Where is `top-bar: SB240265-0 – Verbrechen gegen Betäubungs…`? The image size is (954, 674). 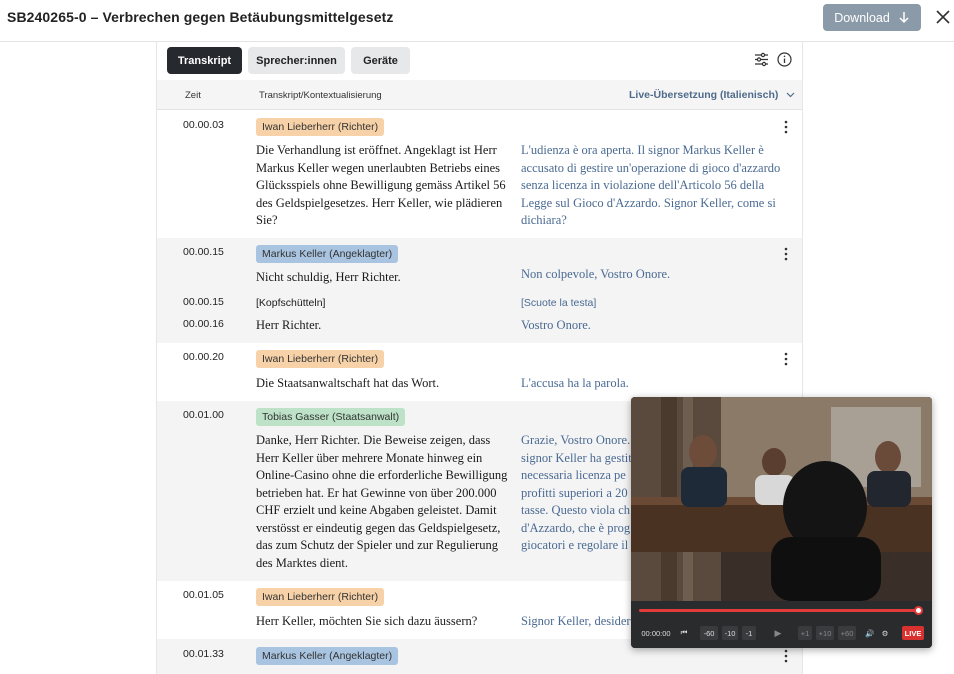 top-bar: SB240265-0 – Verbrechen gegen Betäubungs… is located at coordinates (477, 21).